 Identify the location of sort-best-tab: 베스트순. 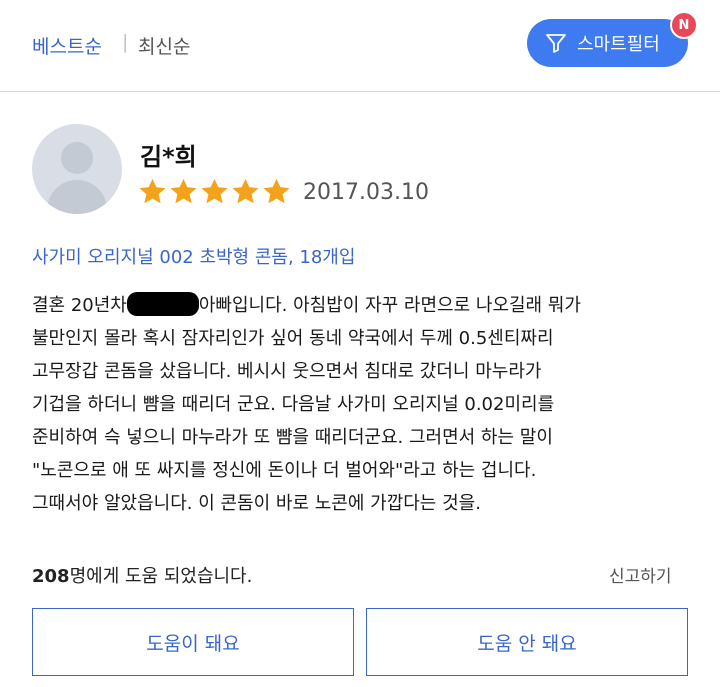
(67, 45).